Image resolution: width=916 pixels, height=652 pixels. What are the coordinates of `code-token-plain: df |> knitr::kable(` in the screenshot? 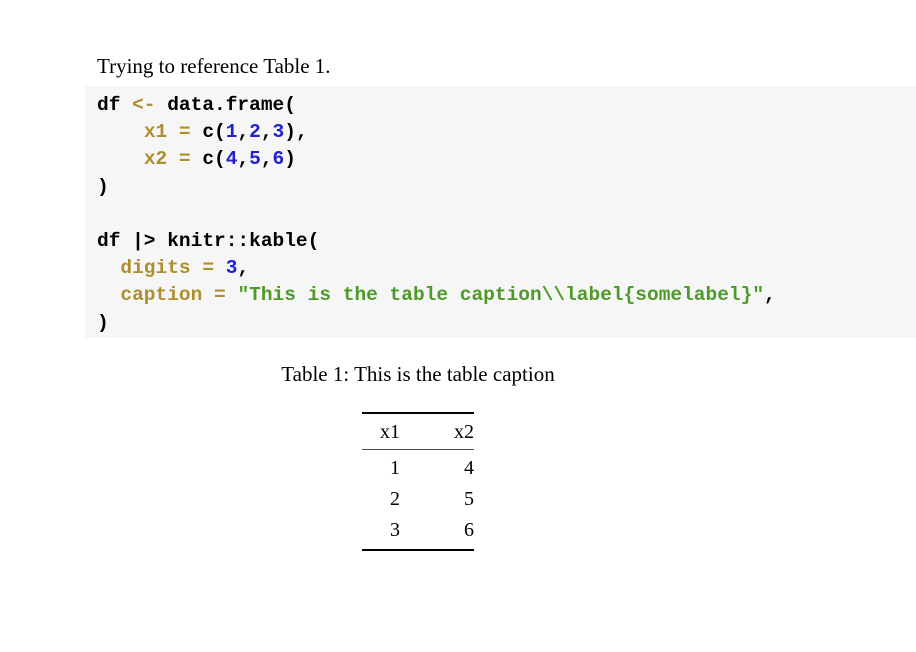 It's located at (208, 241).